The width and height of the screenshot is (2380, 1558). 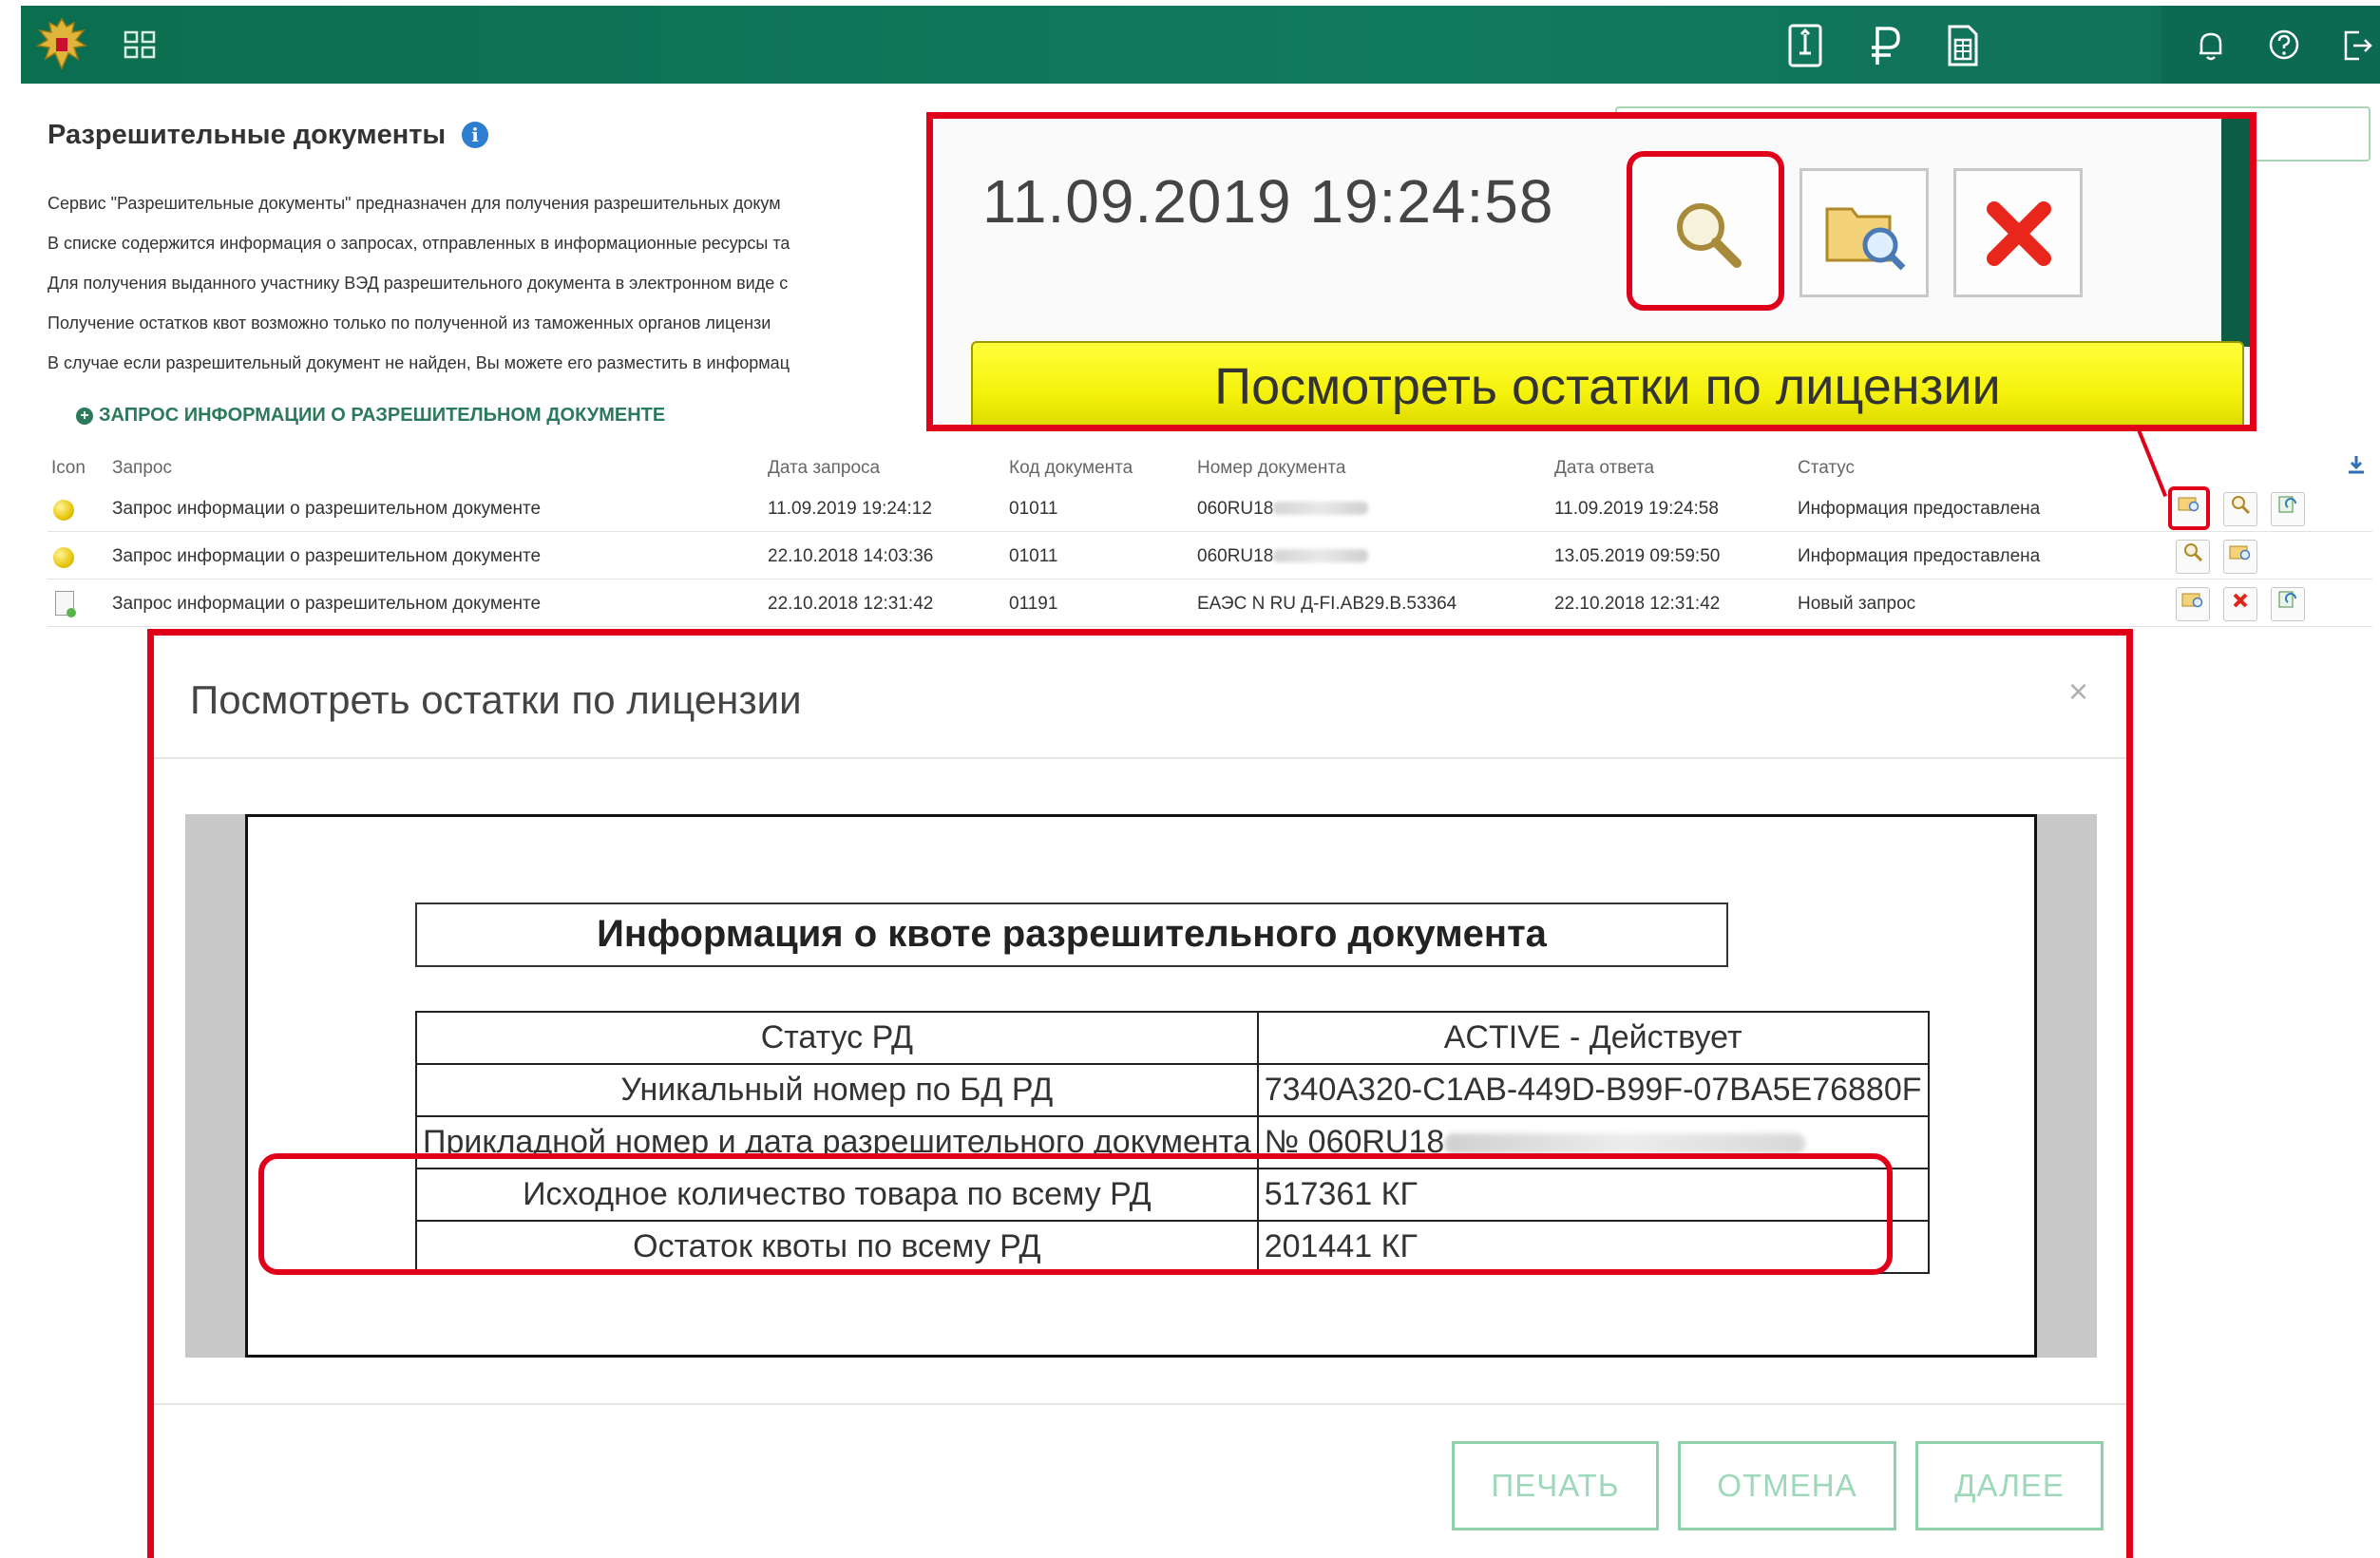 I want to click on info-icon: i, so click(x=475, y=135).